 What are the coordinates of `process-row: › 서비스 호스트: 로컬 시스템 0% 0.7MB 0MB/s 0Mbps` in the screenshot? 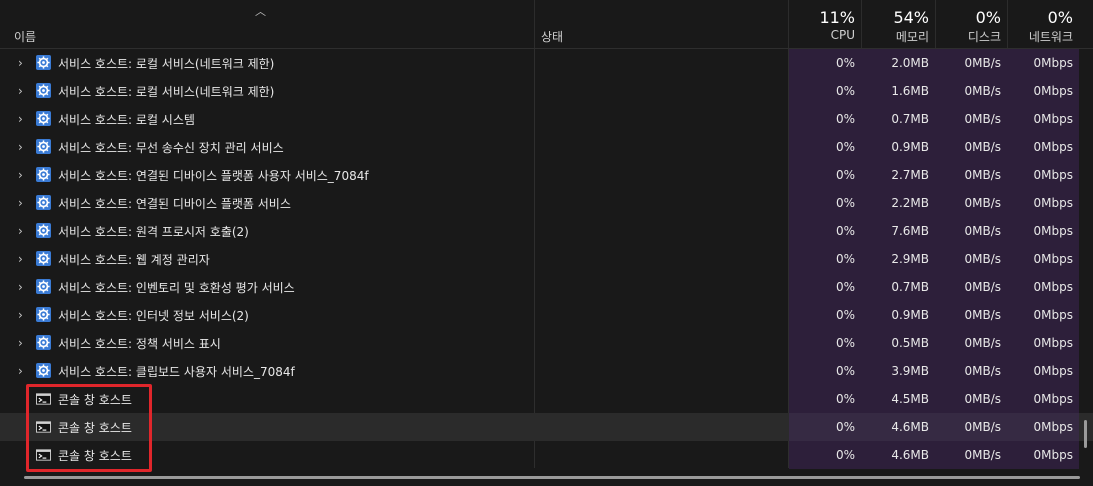 It's located at (546, 119).